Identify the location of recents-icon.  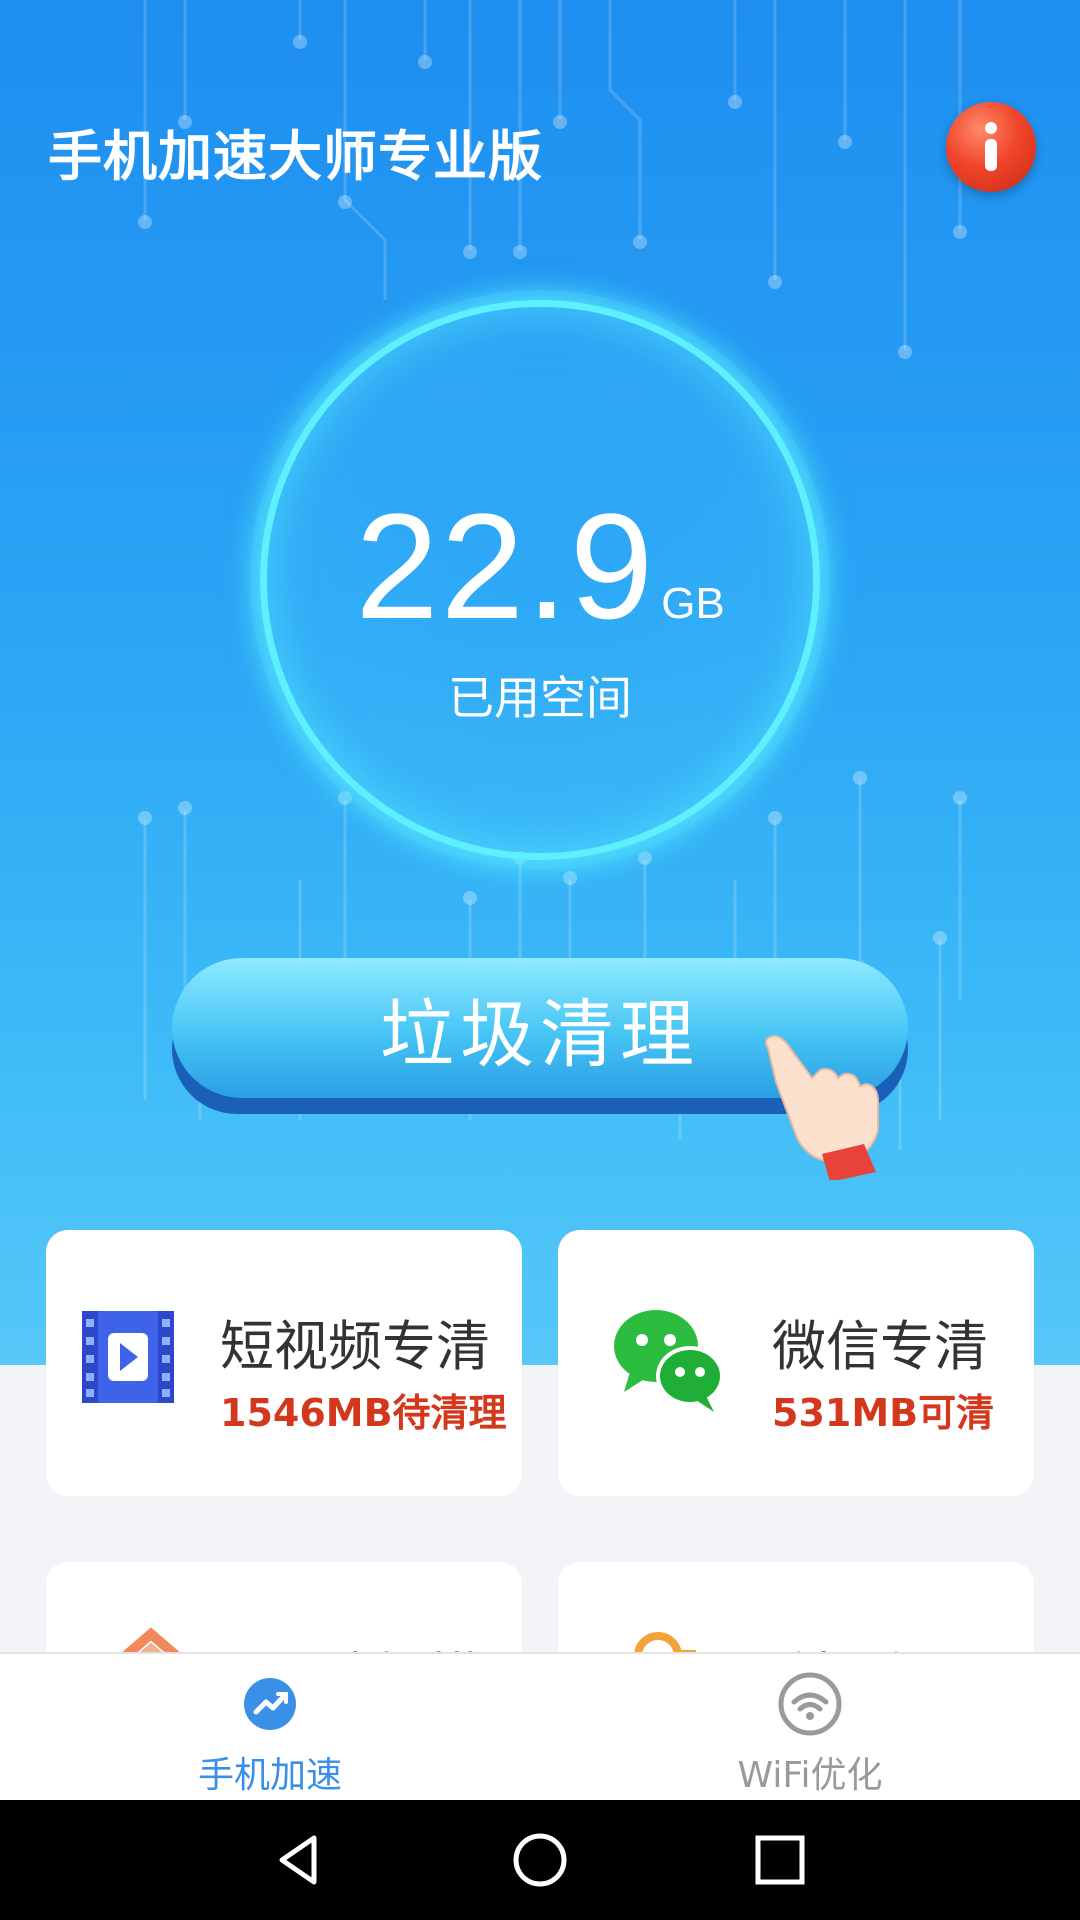
(780, 1860).